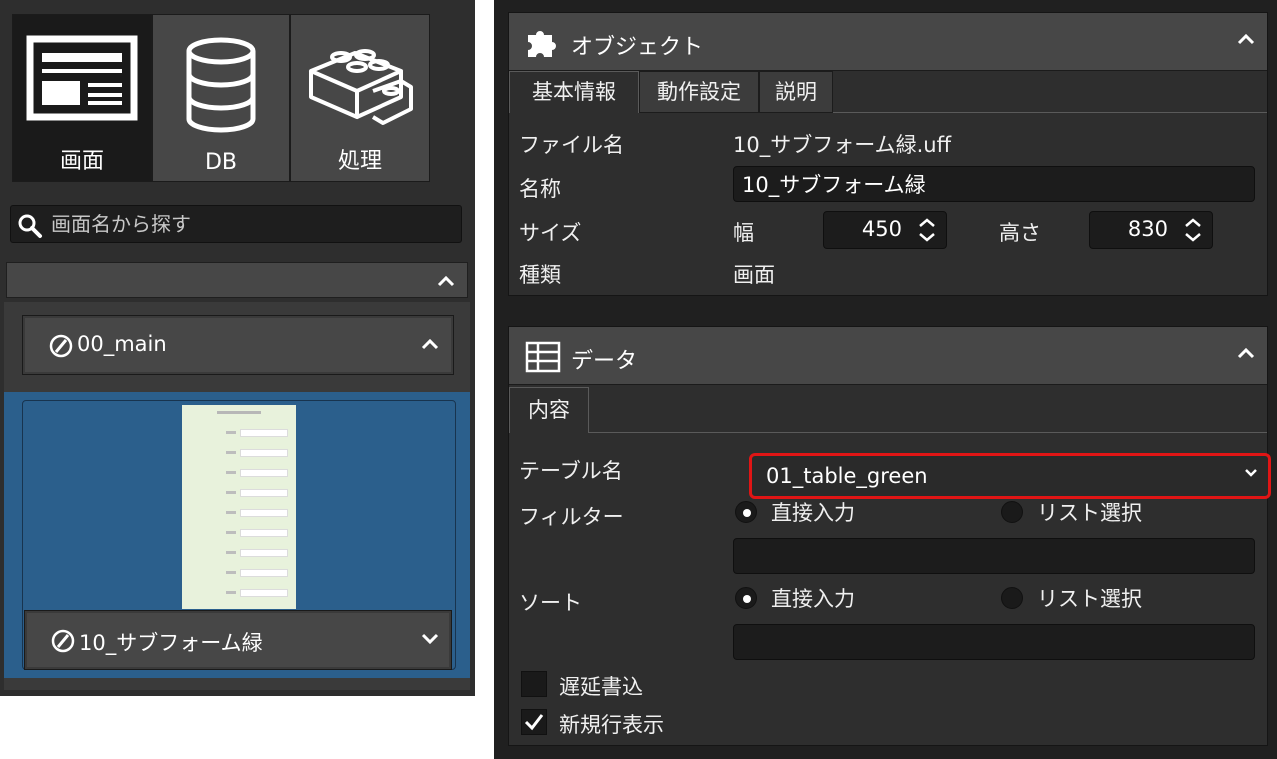 This screenshot has height=759, width=1277. Describe the element at coordinates (550, 603) in the screenshot. I see `sort-label: ソート` at that location.